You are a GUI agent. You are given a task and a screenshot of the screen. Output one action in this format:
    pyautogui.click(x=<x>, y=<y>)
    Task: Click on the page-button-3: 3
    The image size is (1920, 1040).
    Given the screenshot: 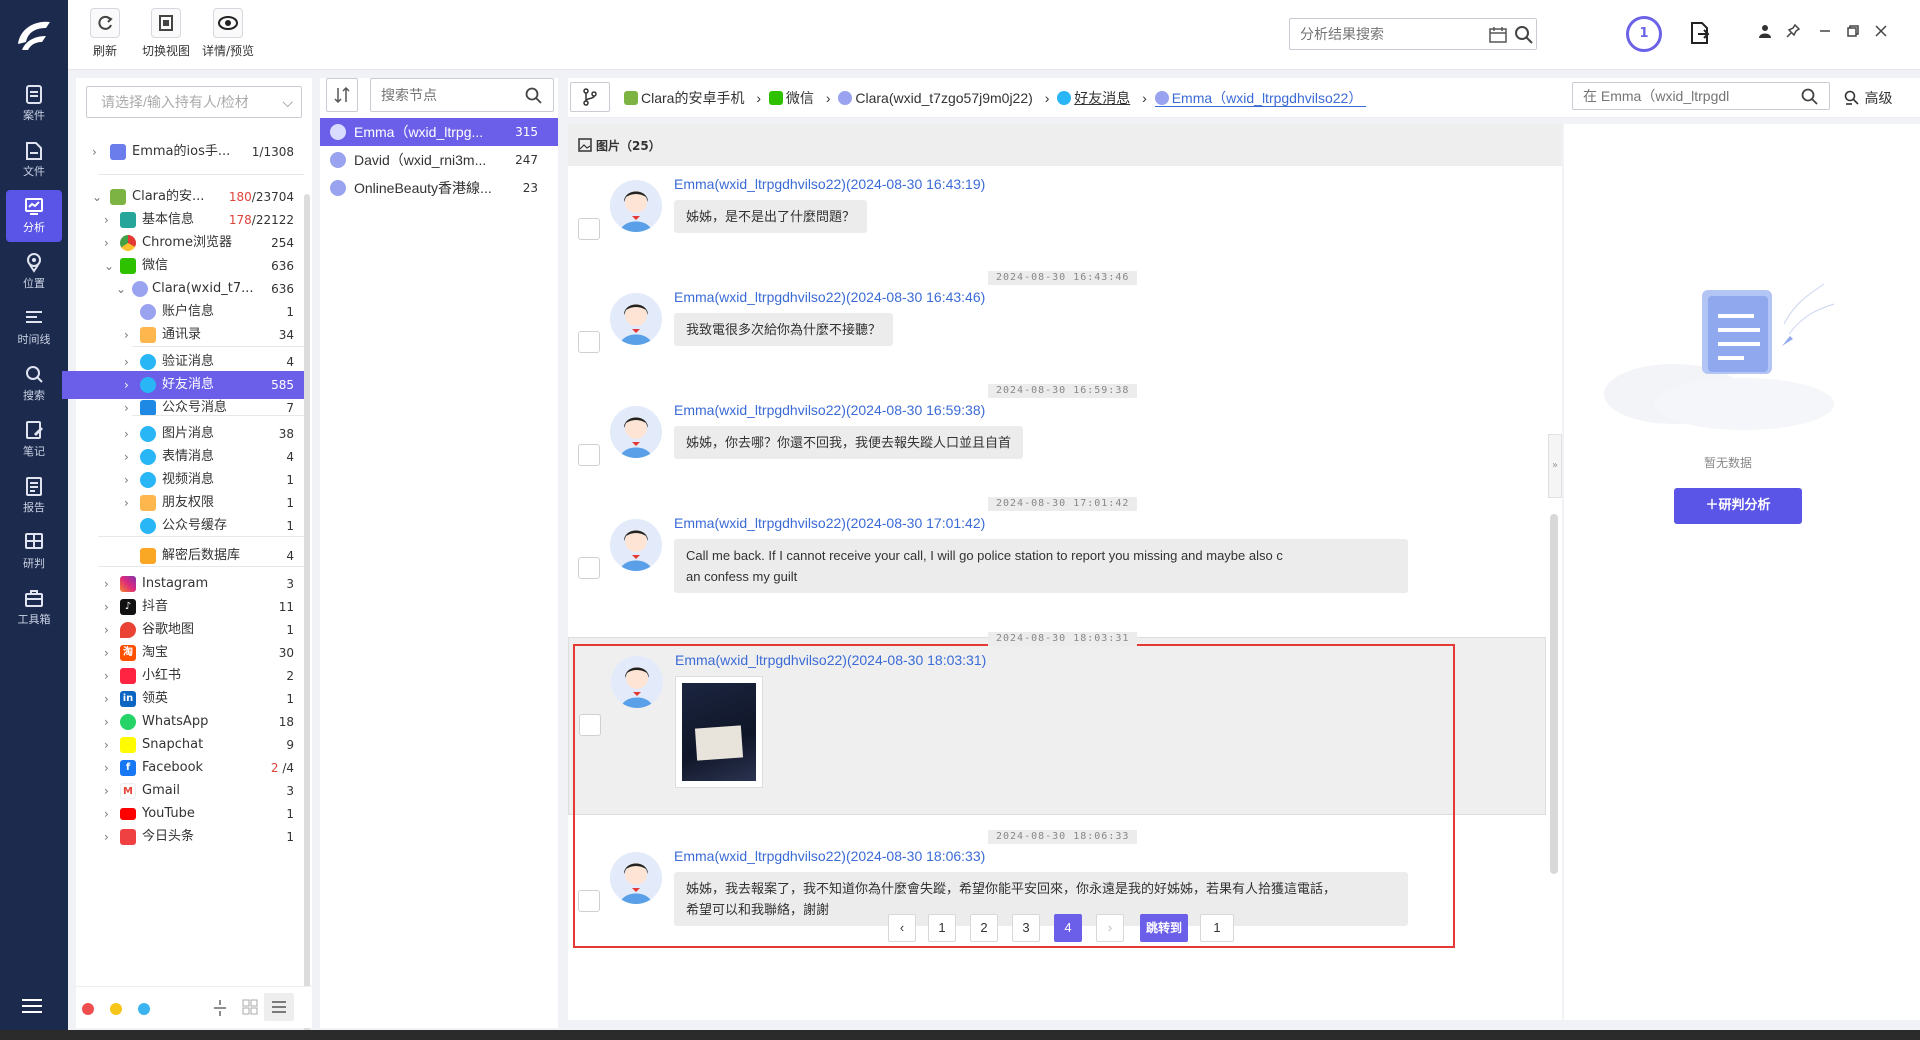 What is the action you would take?
    pyautogui.click(x=1026, y=928)
    